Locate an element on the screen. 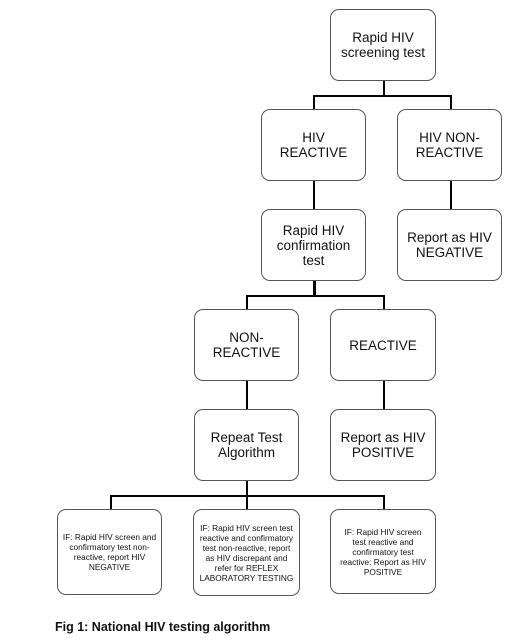 This screenshot has height=641, width=519. connector-reactive-to-report-positive is located at coordinates (384, 395).